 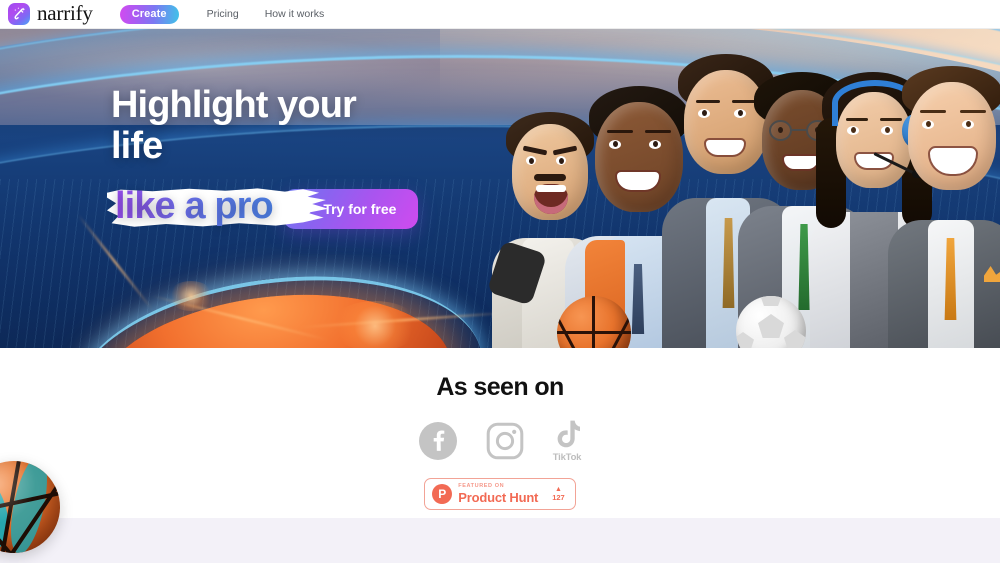 I want to click on sparkle-wand-icon, so click(x=19, y=14).